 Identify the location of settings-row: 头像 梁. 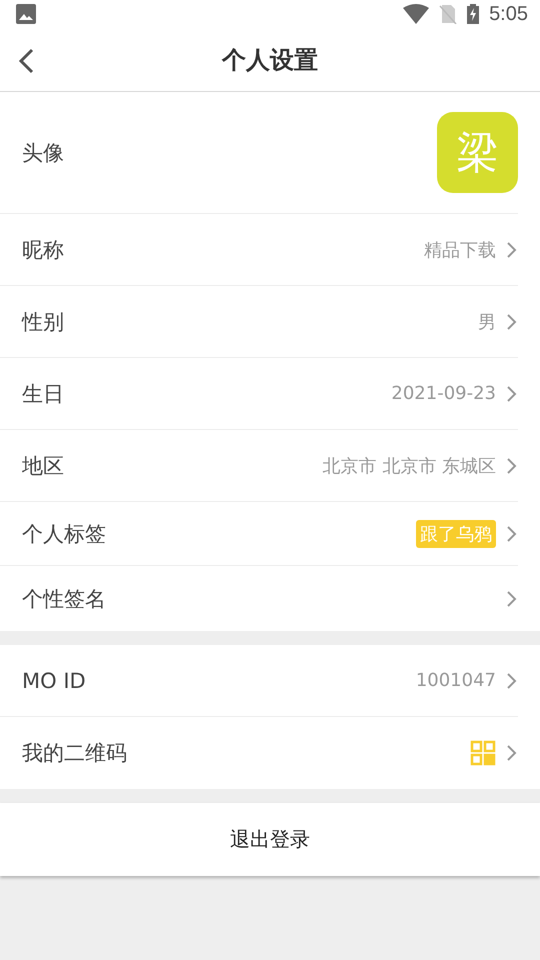
(259, 153).